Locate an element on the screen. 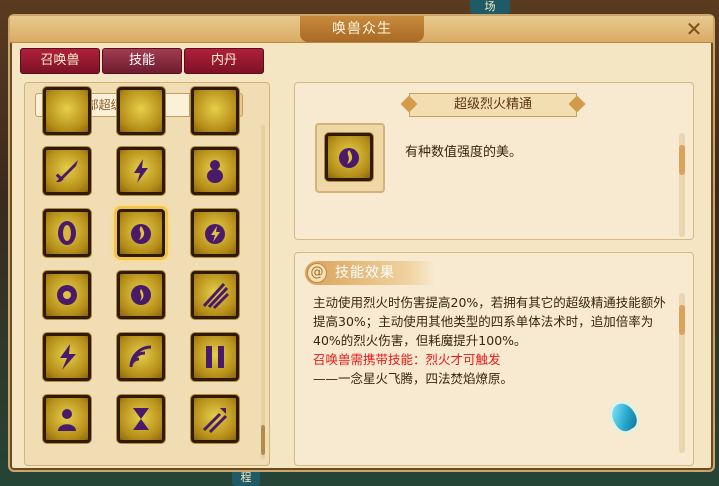 The image size is (719, 486). skill-slot-hourglass is located at coordinates (141, 419).